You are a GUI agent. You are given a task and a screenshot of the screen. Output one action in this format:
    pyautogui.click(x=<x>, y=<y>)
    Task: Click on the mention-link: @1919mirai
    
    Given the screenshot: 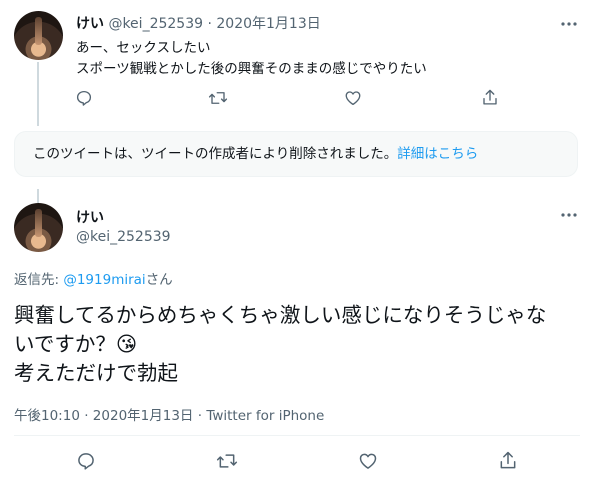 What is the action you would take?
    pyautogui.click(x=104, y=280)
    